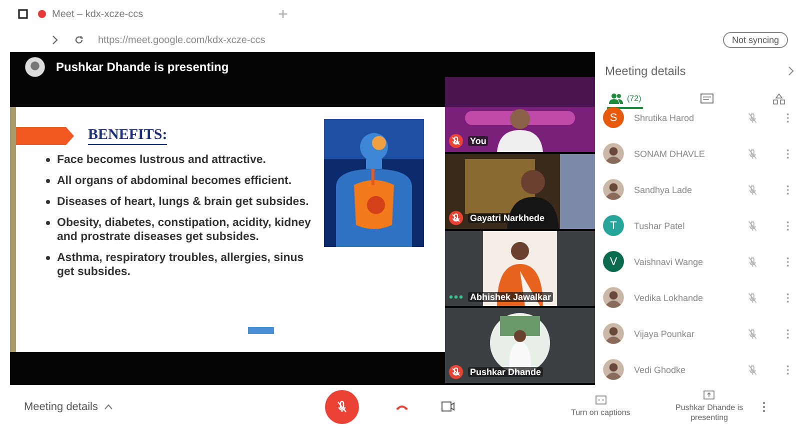  Describe the element at coordinates (791, 71) in the screenshot. I see `close-icon` at that location.